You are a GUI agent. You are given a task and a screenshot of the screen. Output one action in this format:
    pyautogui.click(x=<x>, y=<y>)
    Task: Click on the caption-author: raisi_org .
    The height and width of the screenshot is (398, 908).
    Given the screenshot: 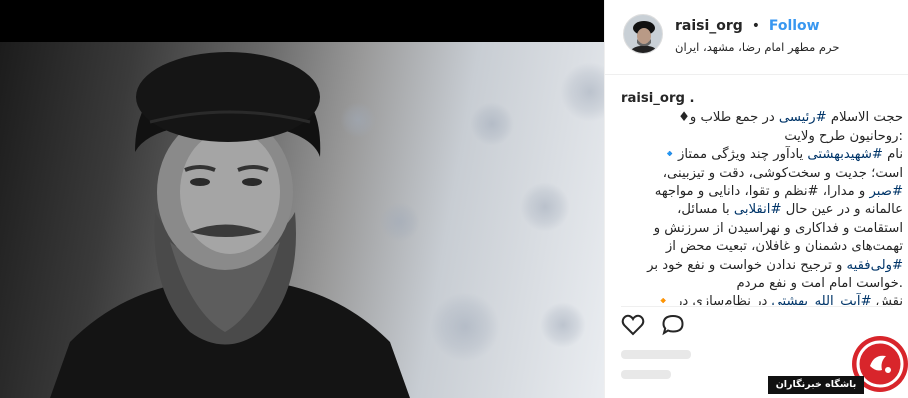 What is the action you would take?
    pyautogui.click(x=762, y=99)
    